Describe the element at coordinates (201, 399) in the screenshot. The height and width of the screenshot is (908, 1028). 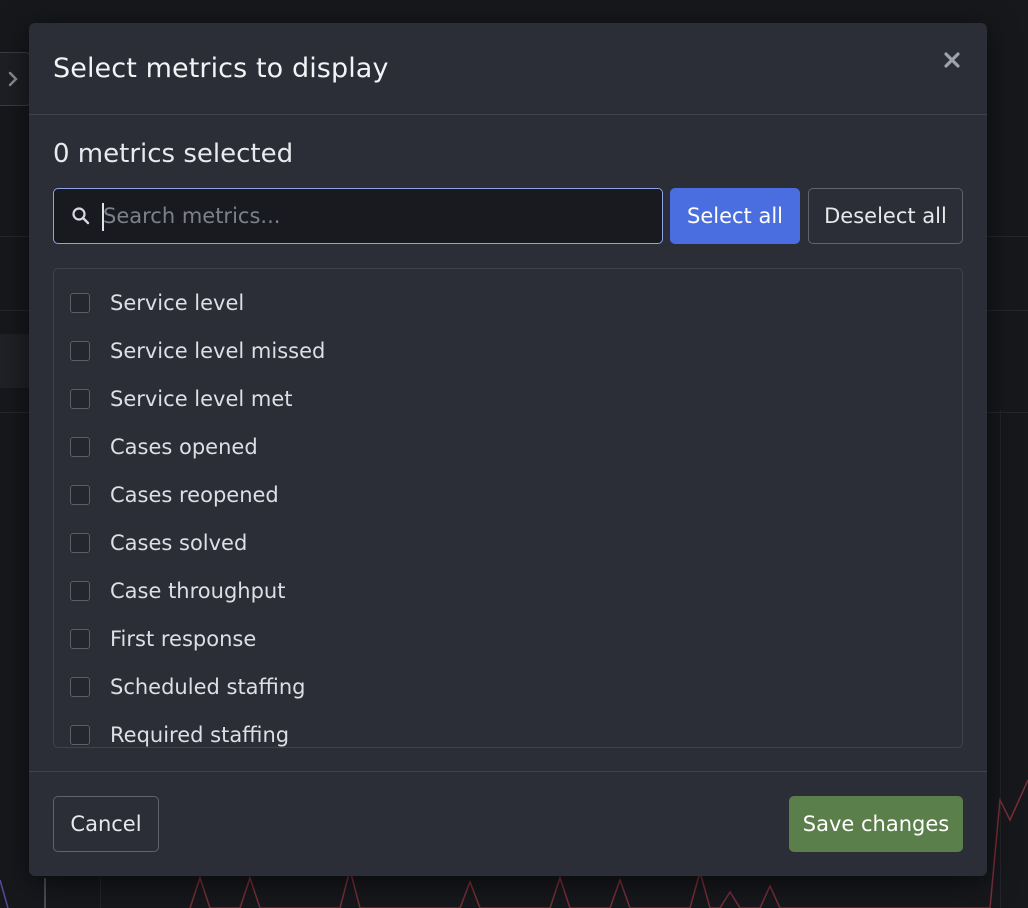
I see `metric-label: Service level met` at that location.